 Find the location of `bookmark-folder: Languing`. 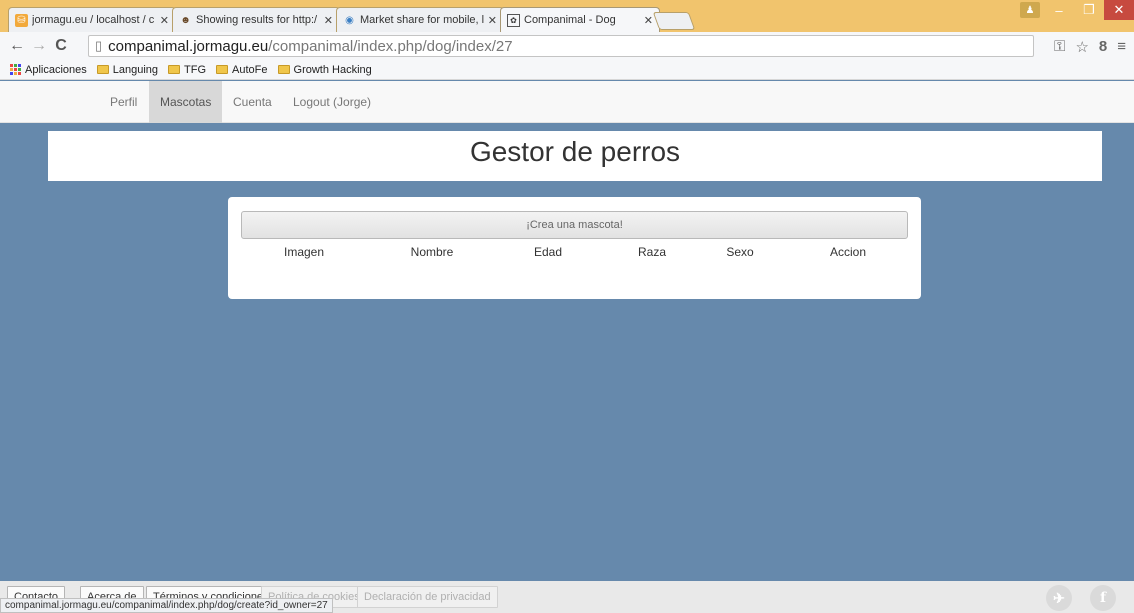

bookmark-folder: Languing is located at coordinates (127, 69).